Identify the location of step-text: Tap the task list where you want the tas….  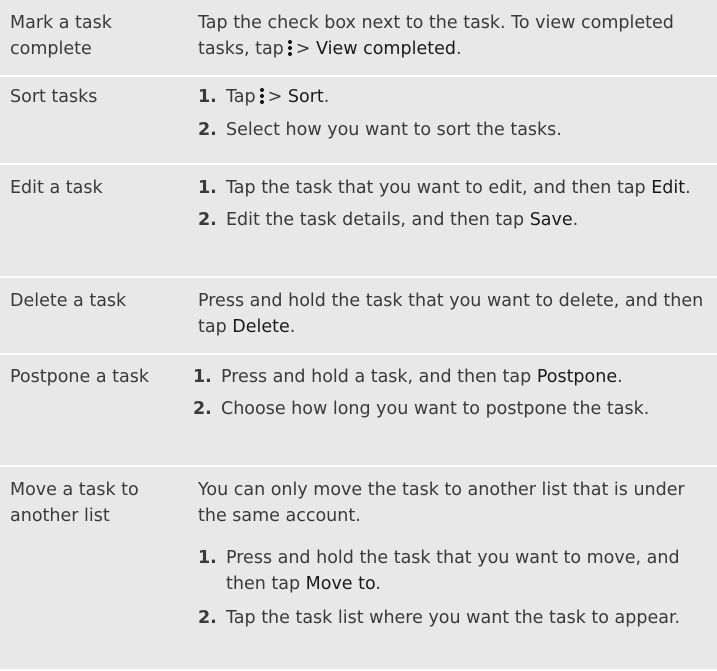
(453, 618).